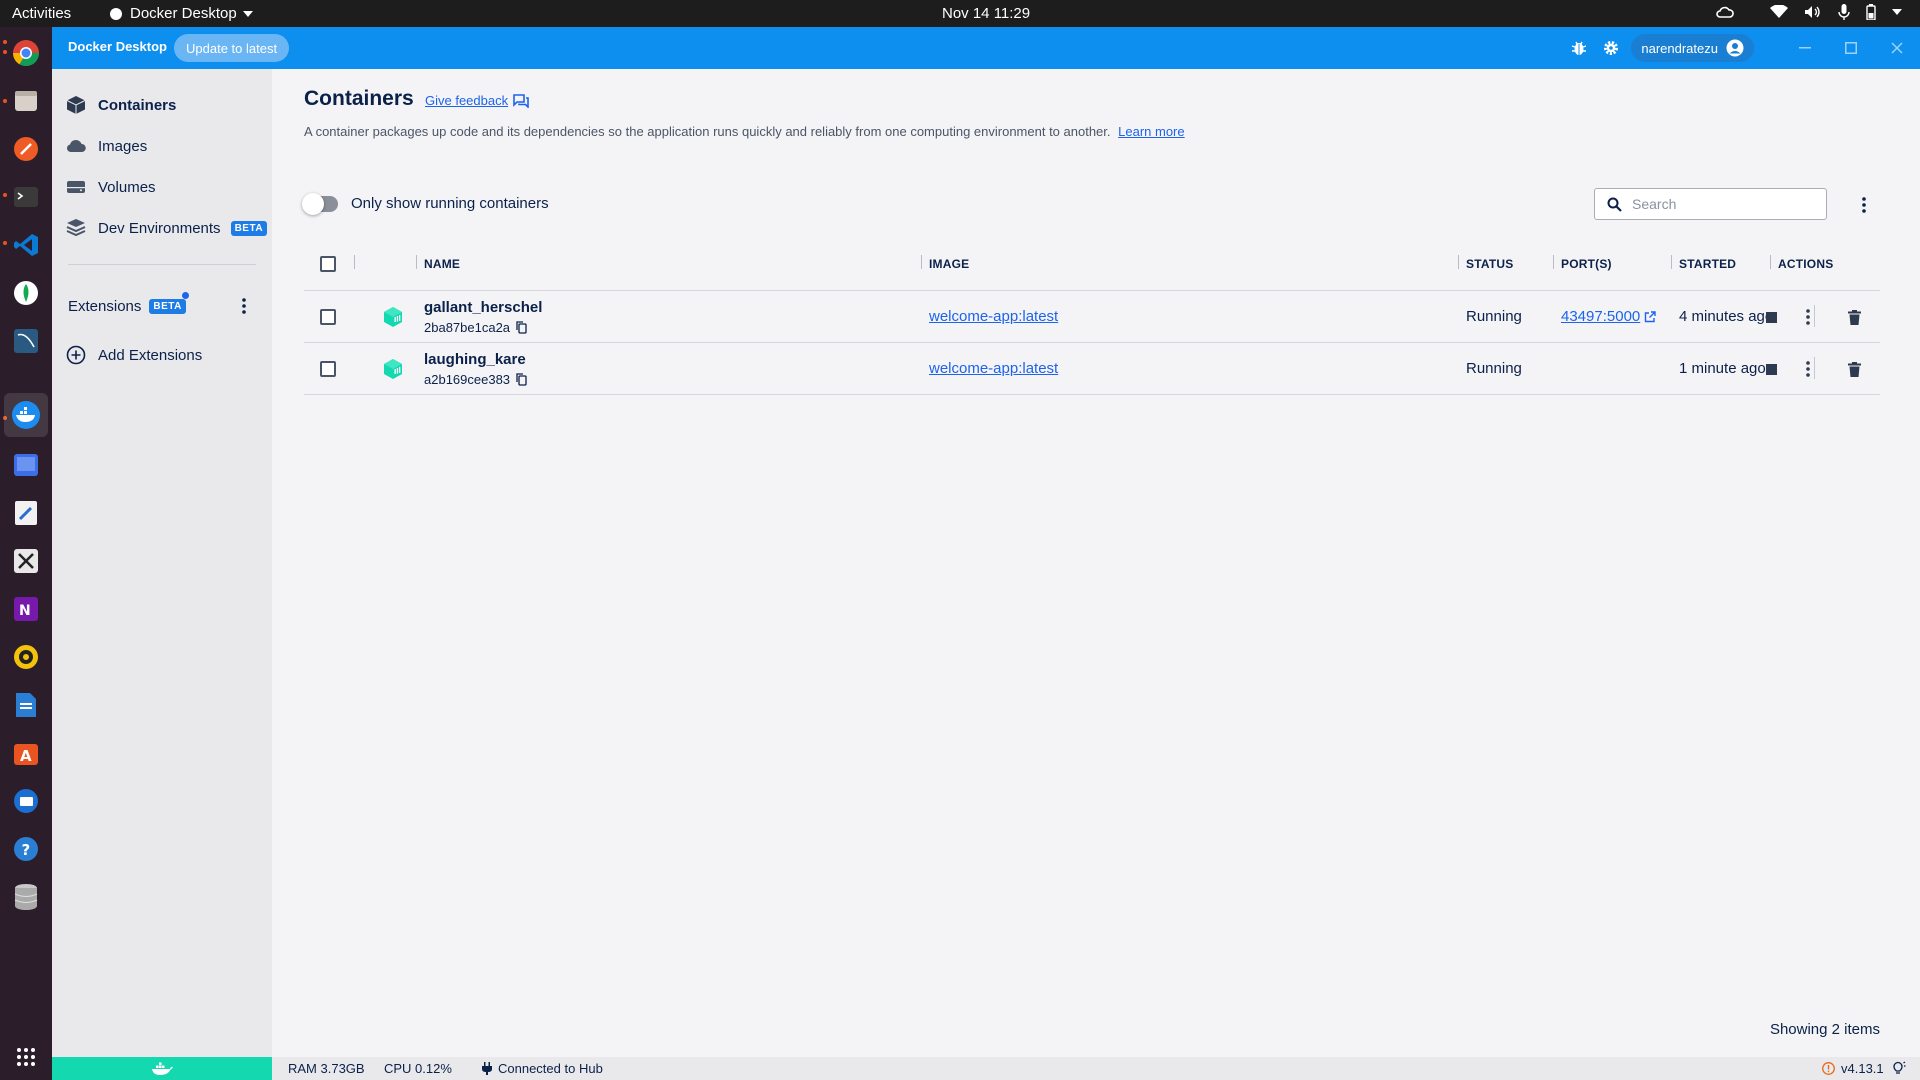  I want to click on close-window-icon, so click(1897, 48).